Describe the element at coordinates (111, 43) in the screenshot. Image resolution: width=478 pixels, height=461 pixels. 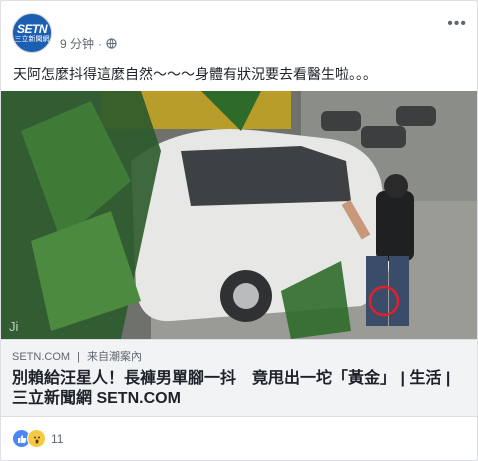
I see `globe-icon` at that location.